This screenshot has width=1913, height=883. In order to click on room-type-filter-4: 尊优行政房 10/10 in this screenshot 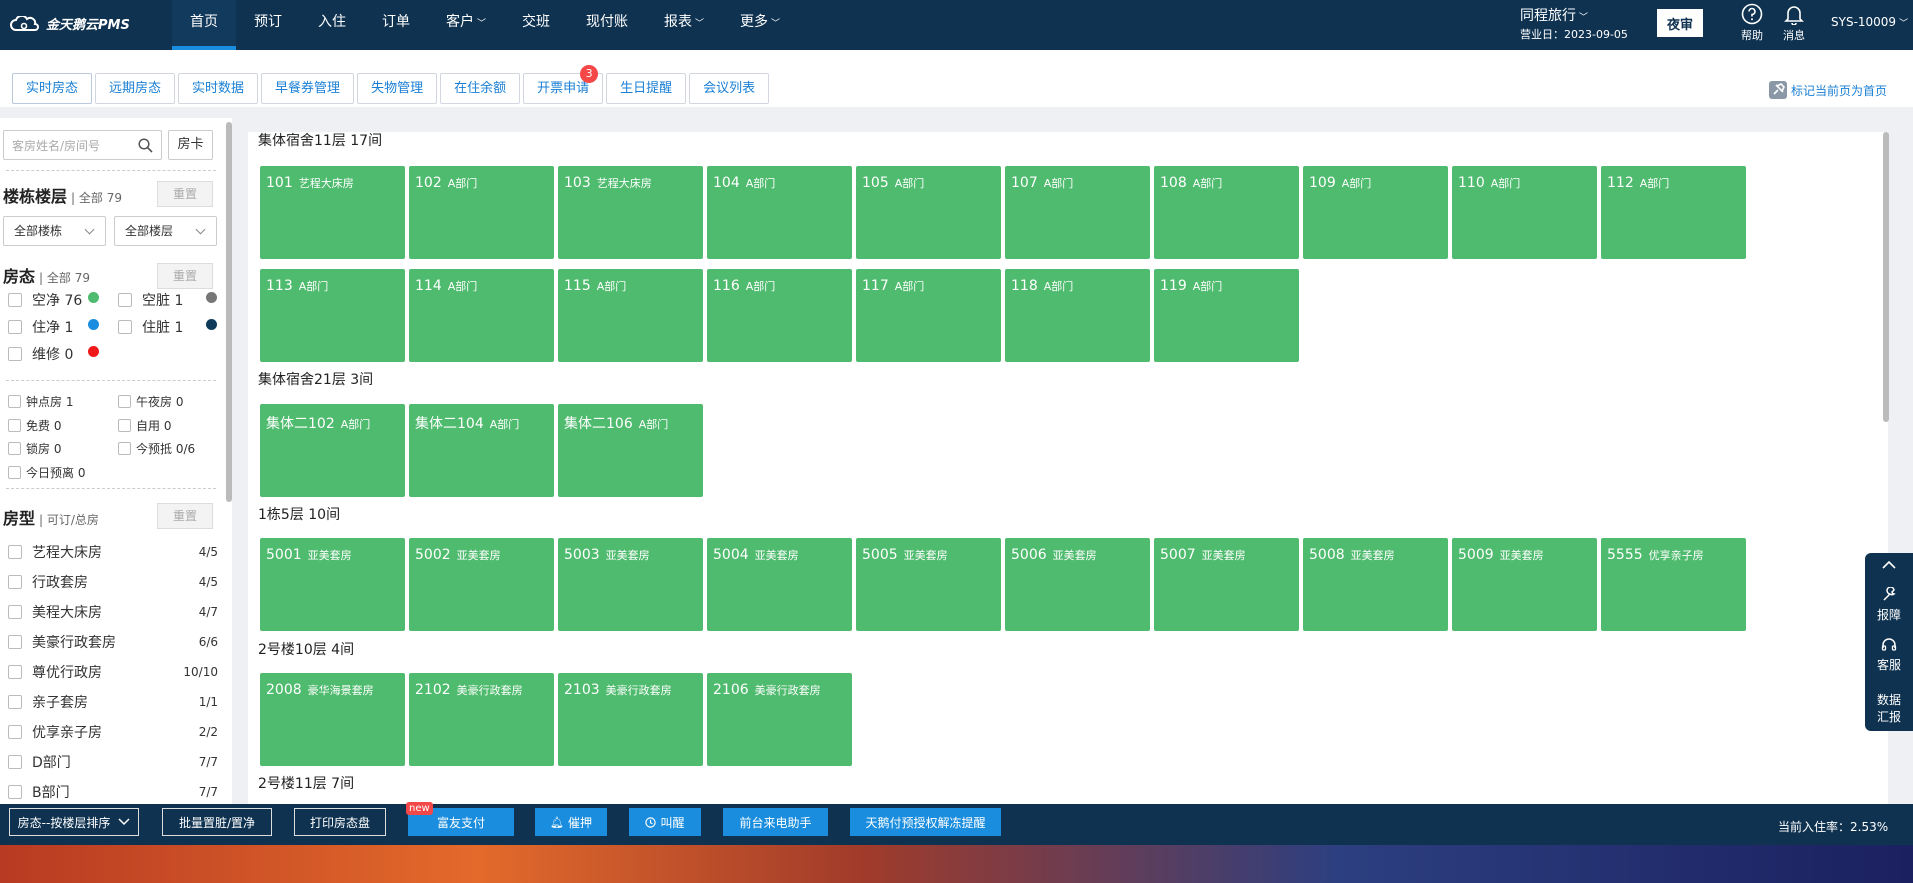, I will do `click(113, 672)`.